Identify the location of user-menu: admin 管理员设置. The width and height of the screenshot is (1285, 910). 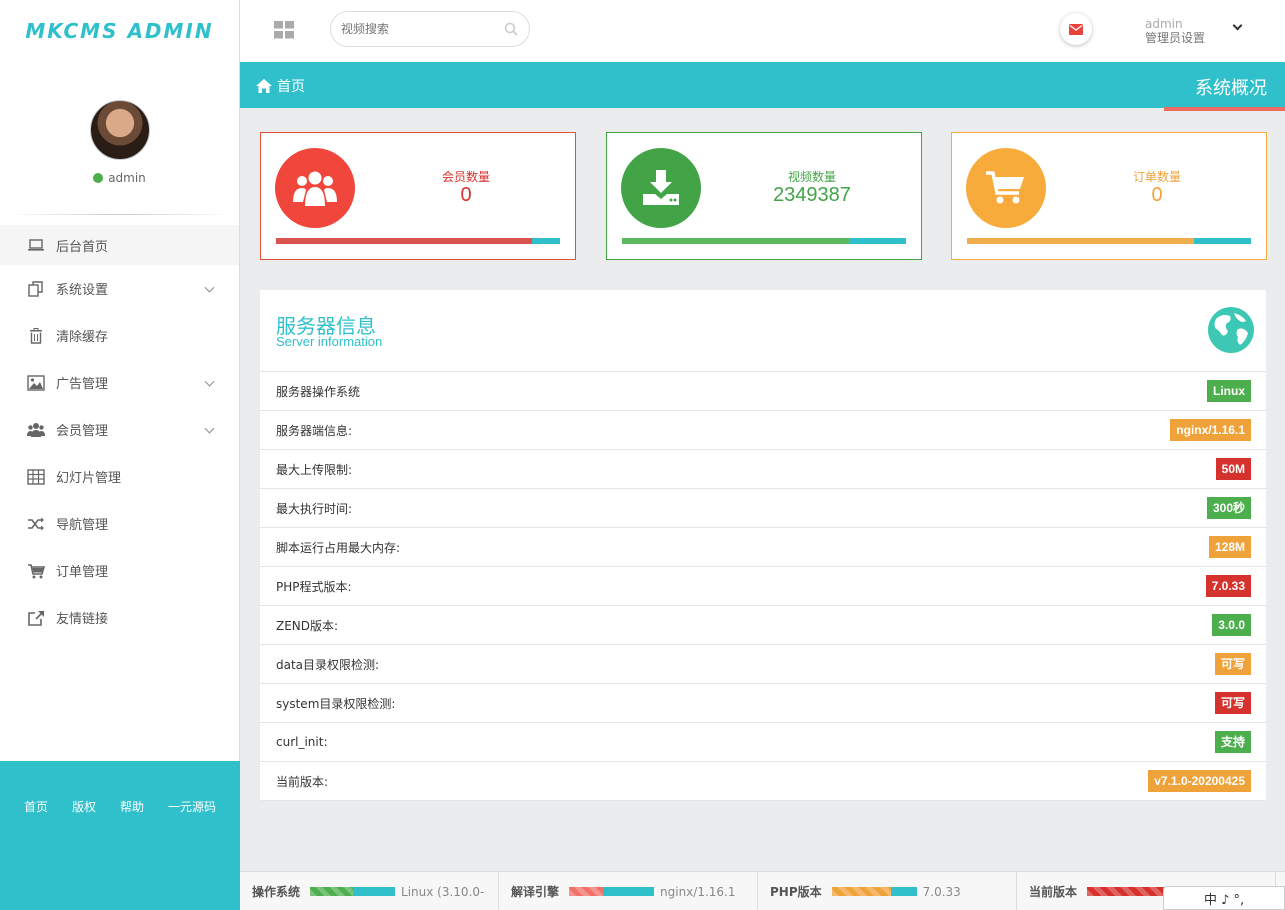
(1175, 31).